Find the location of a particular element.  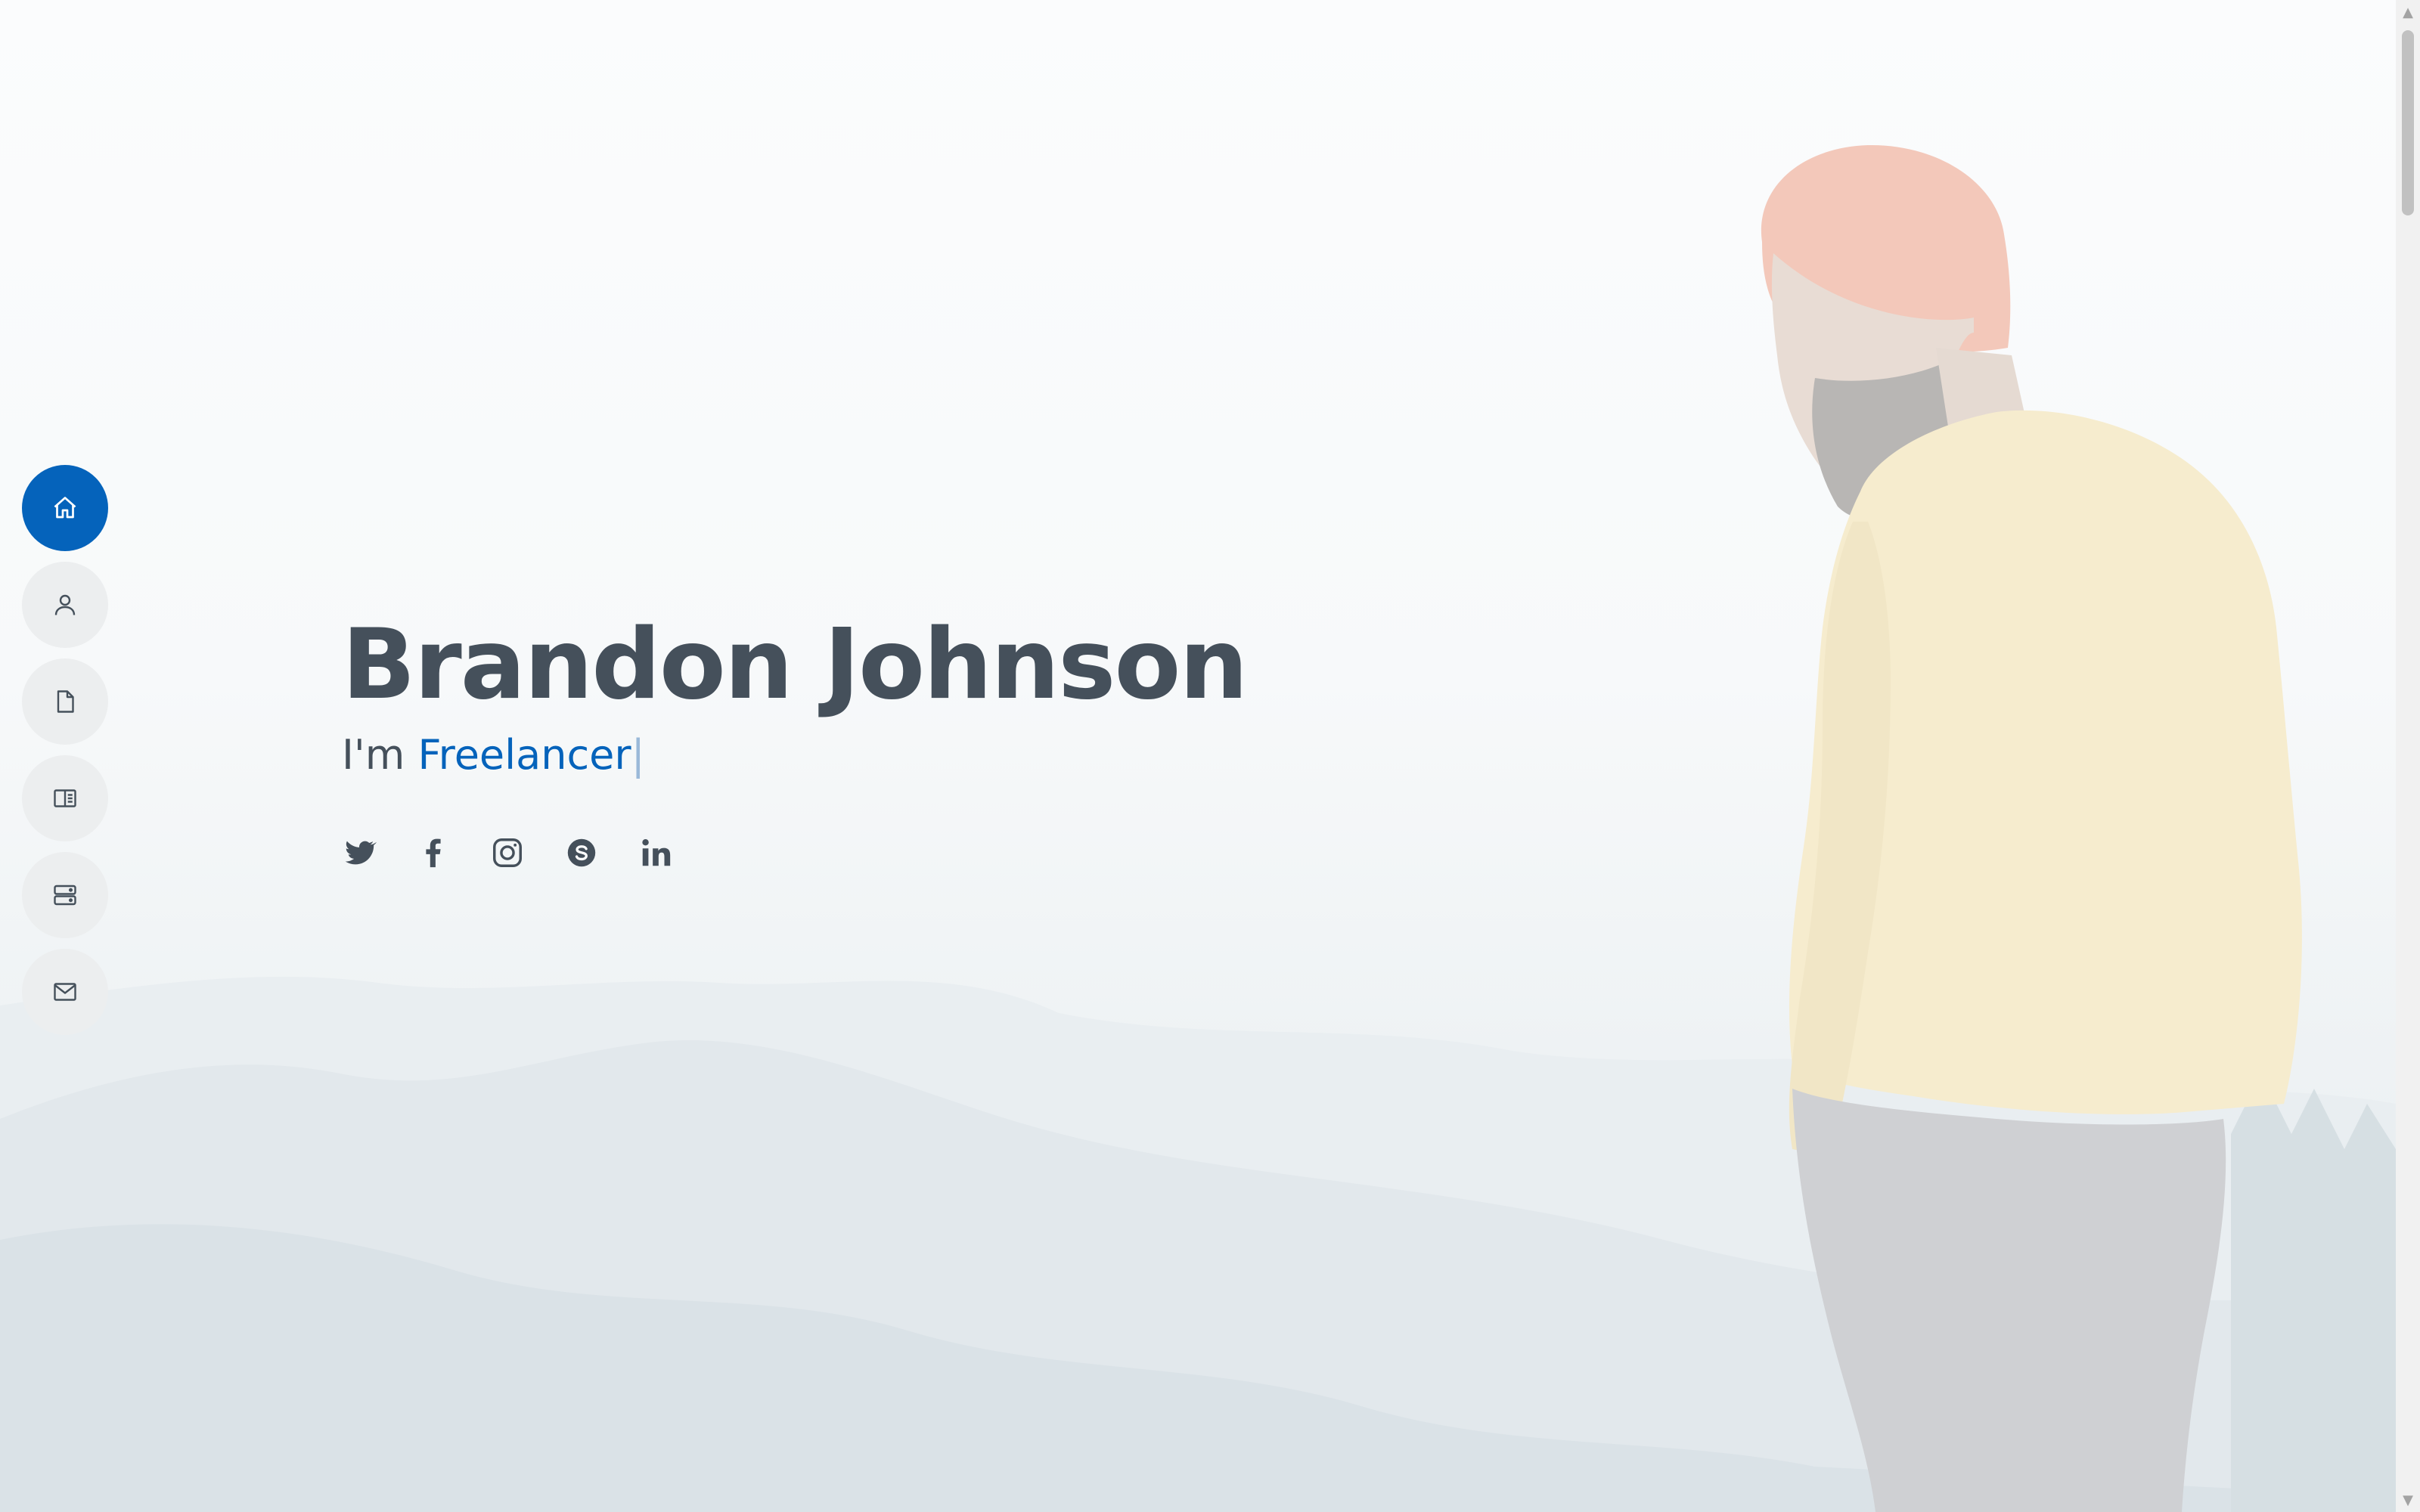

page-scrollbar: ▲ ▼ is located at coordinates (2408, 756).